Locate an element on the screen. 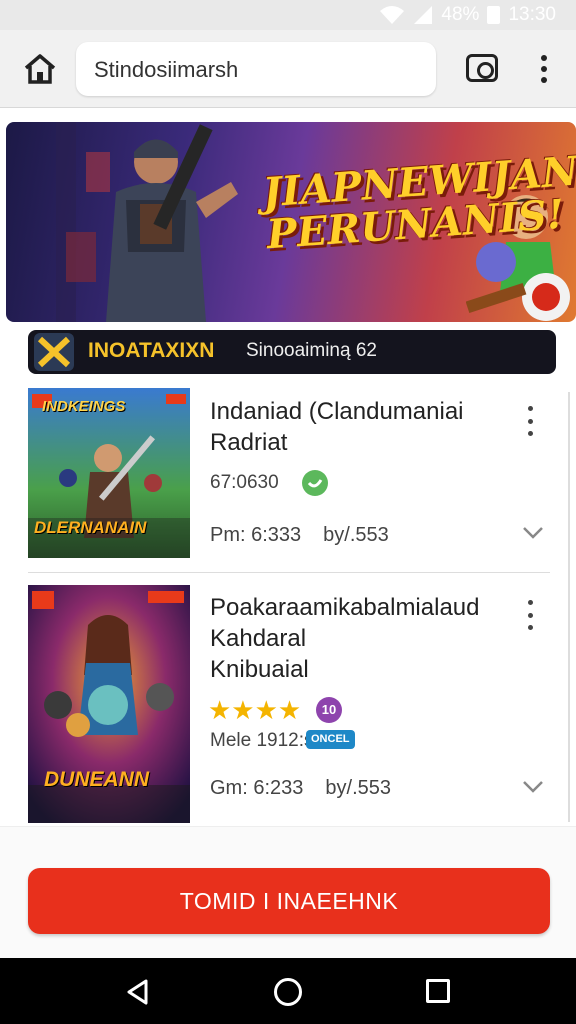 The image size is (576, 1024). home-nav-icon is located at coordinates (288, 992).